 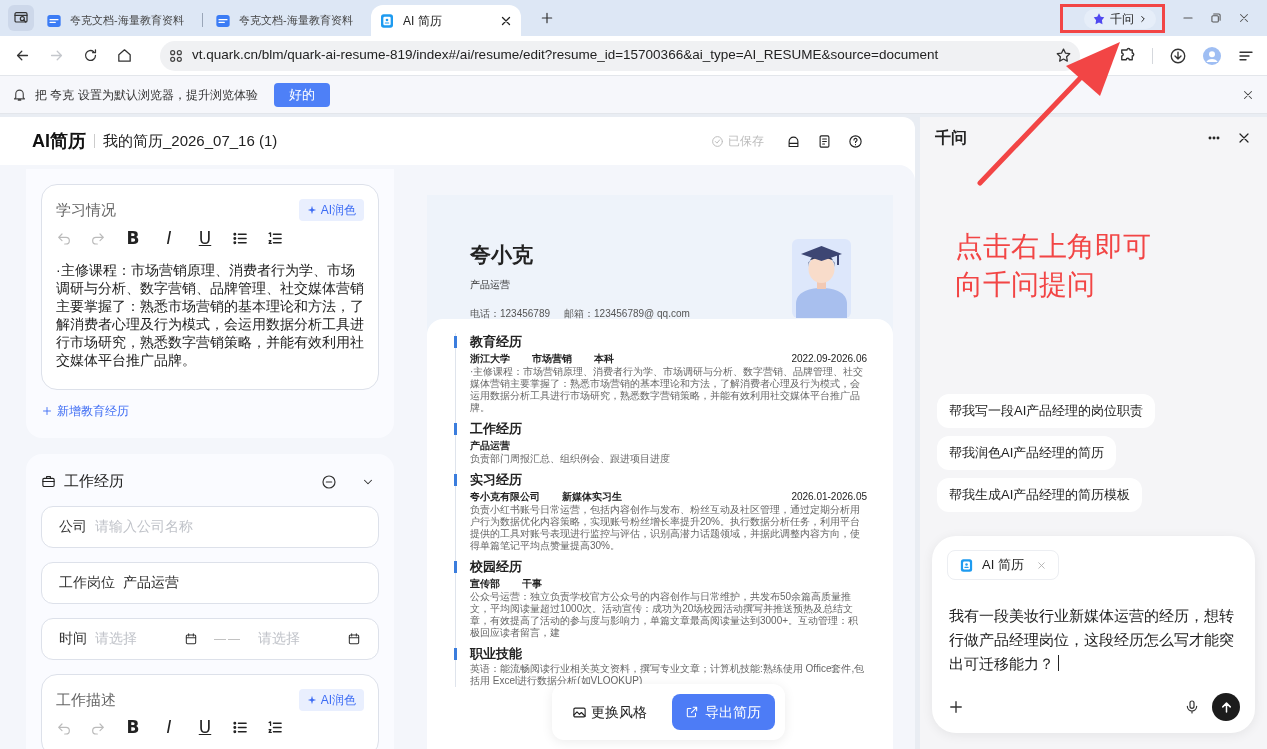 I want to click on bookmark-star-icon, so click(x=1063, y=55).